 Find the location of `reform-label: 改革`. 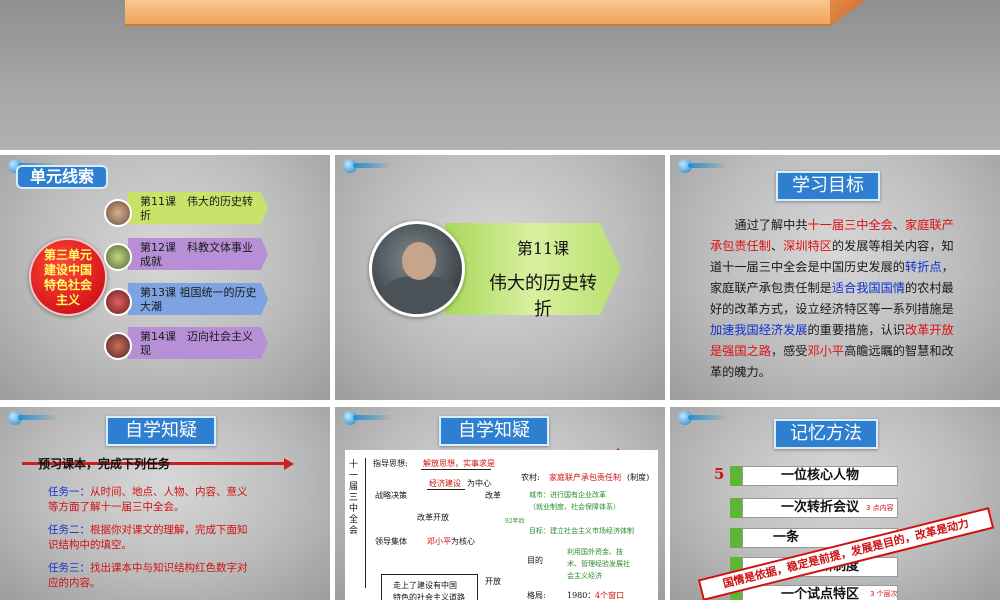

reform-label: 改革 is located at coordinates (493, 495).